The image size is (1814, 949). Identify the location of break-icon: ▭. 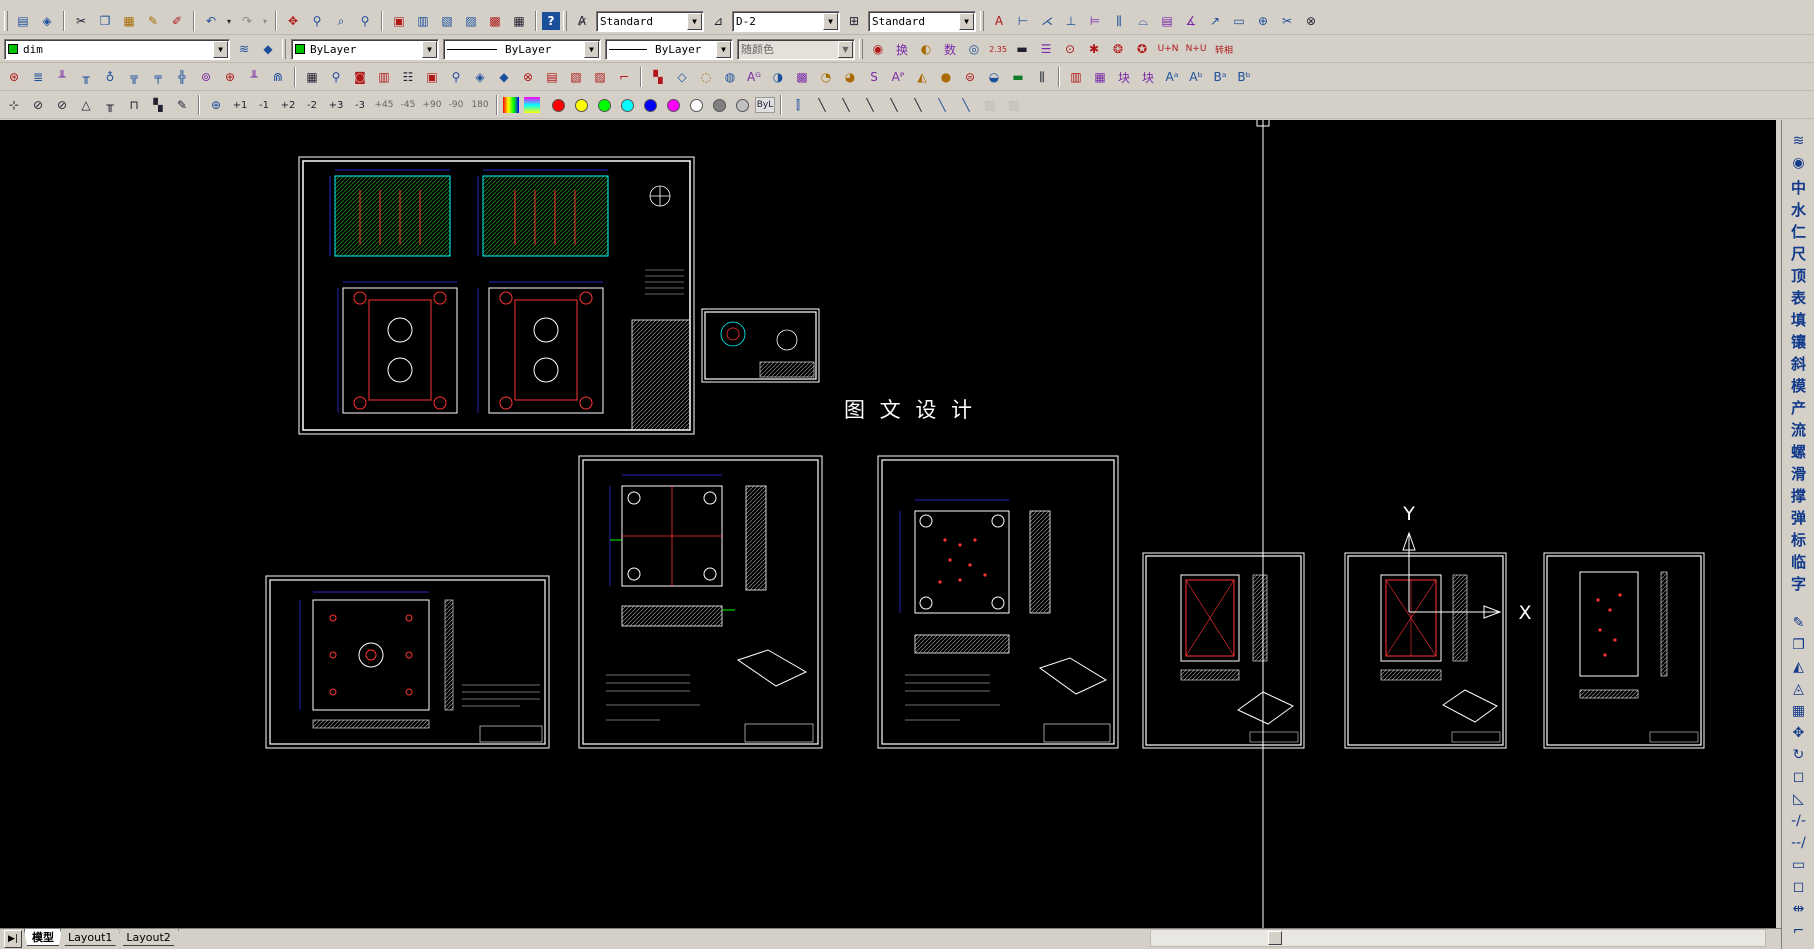
(1798, 865).